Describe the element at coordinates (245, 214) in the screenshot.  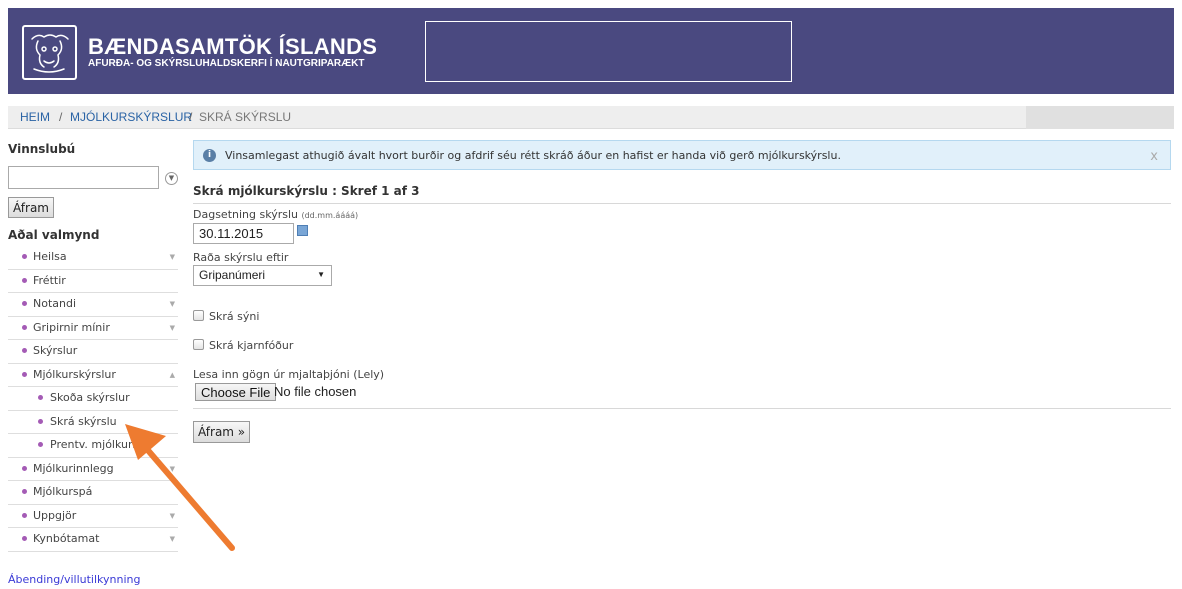
I see `date-label-text: Dagsetning skýrslu` at that location.